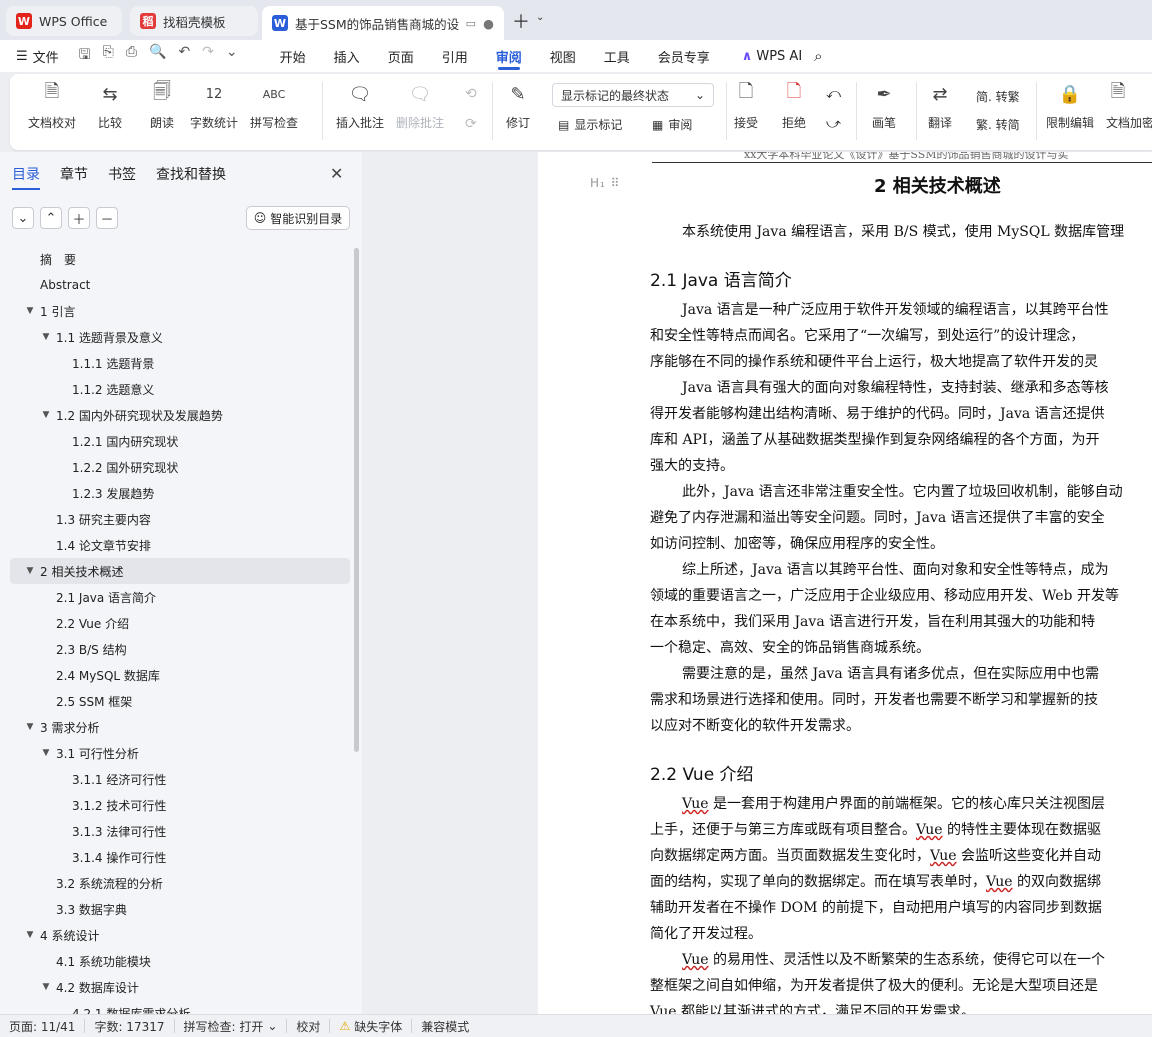 This screenshot has height=1037, width=1152. What do you see at coordinates (356, 500) in the screenshot?
I see `toc-scrollbar` at bounding box center [356, 500].